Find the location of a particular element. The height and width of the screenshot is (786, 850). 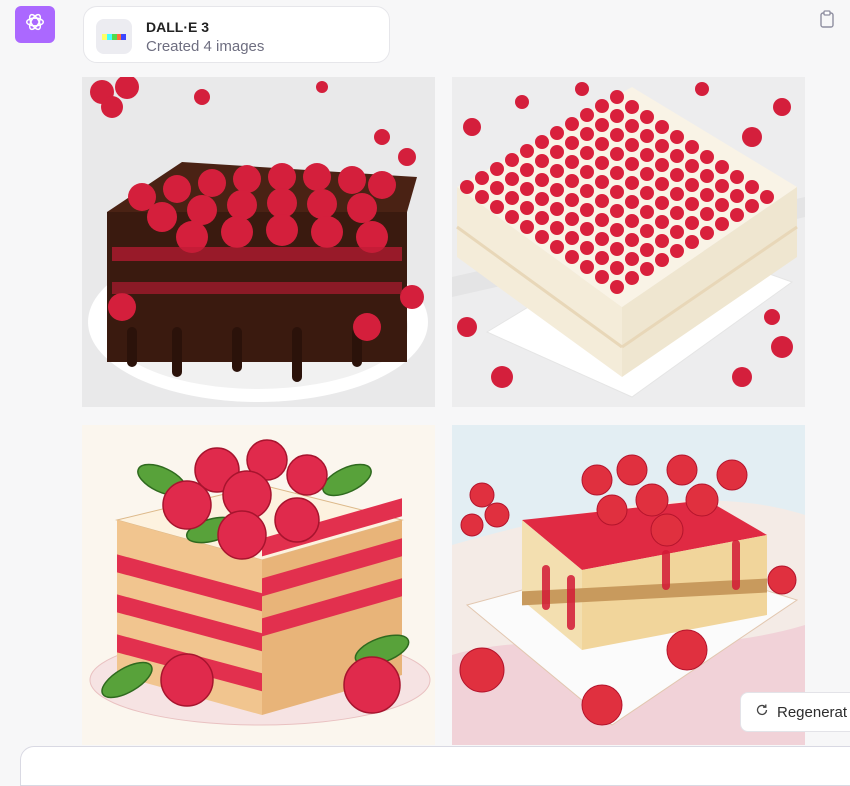

openai-logo-icon is located at coordinates (35, 24).